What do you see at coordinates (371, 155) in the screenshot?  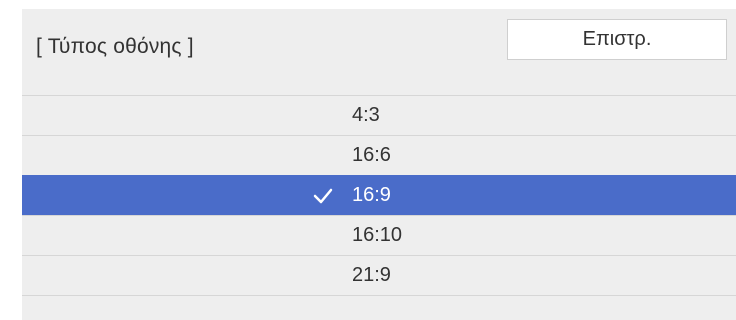 I see `option-label: 16:6` at bounding box center [371, 155].